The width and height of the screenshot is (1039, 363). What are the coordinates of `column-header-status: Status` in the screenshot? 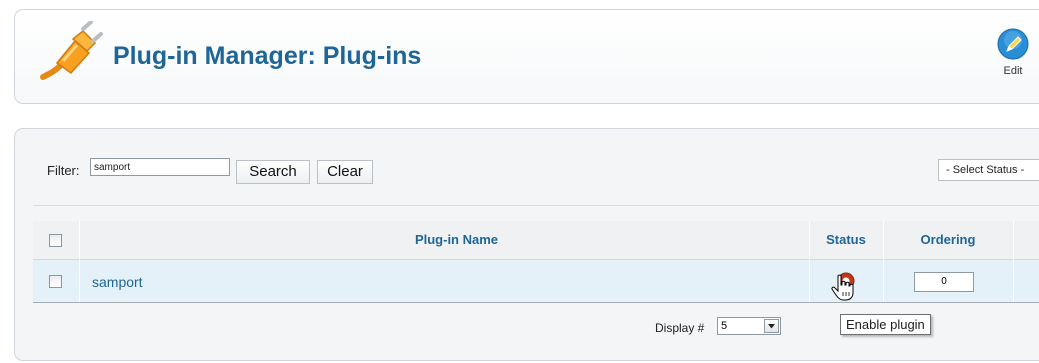 It's located at (846, 239).